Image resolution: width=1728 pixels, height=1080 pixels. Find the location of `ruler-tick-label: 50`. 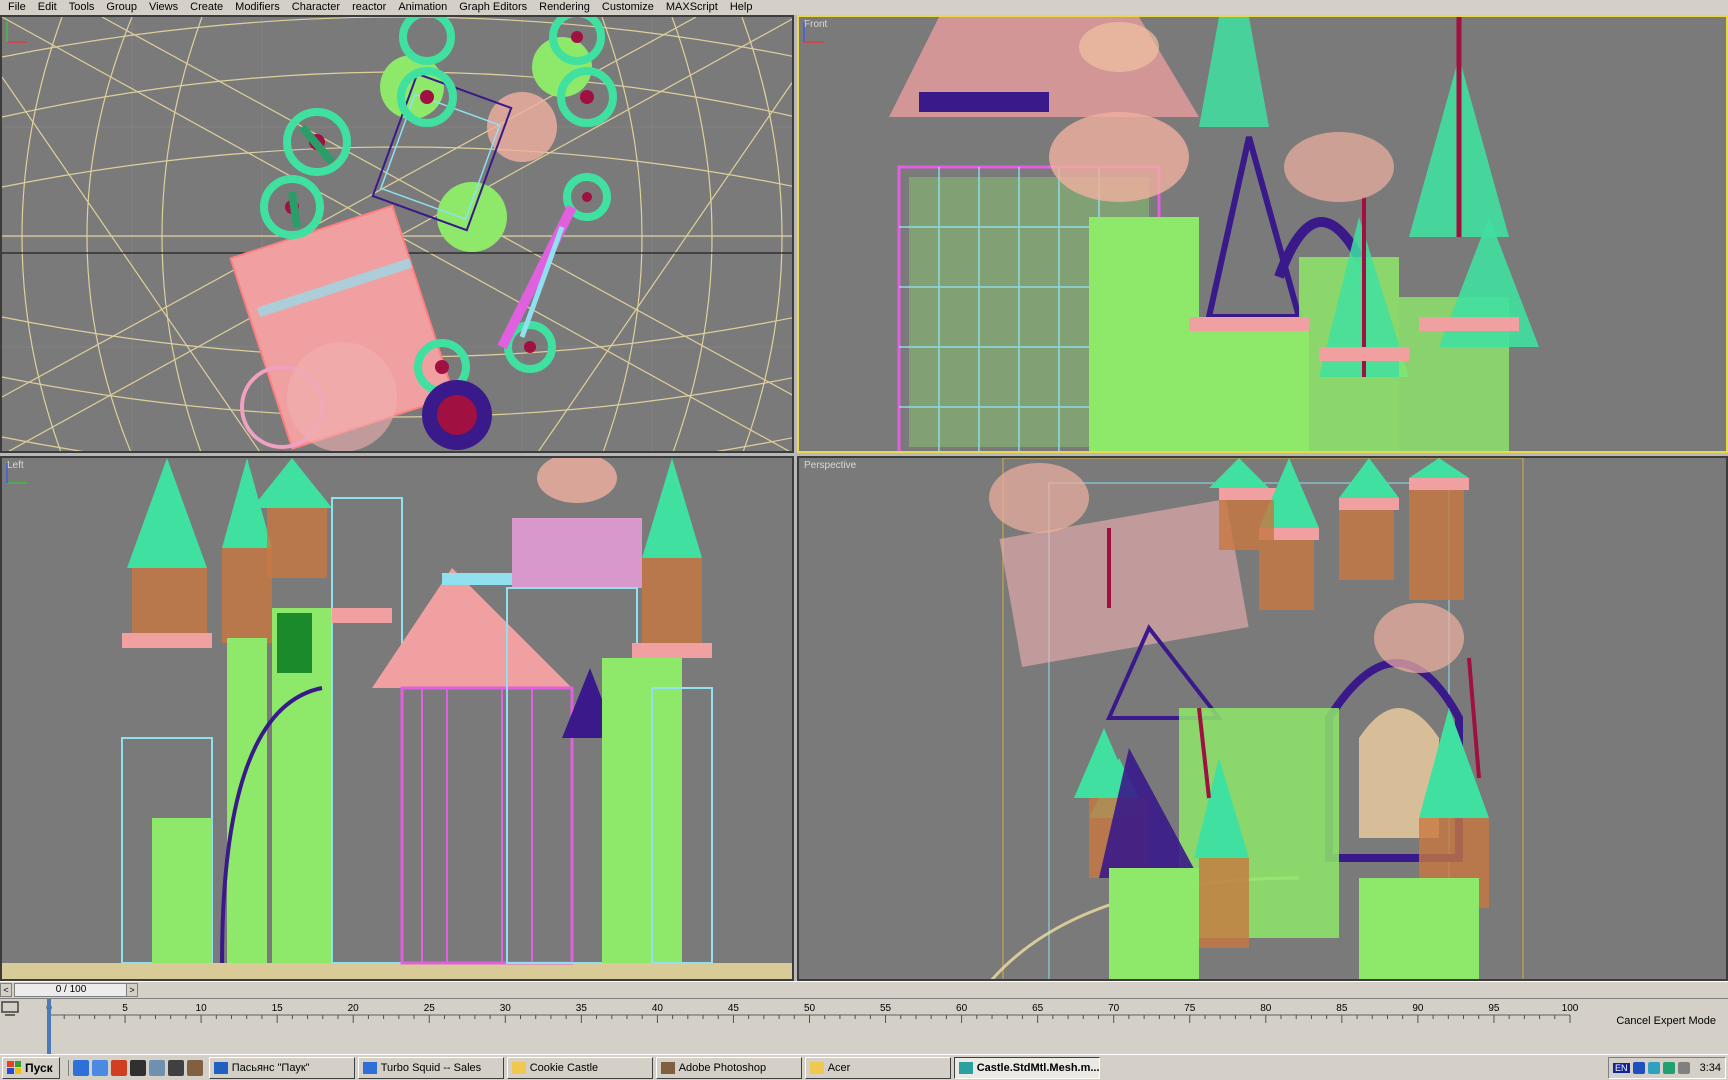

ruler-tick-label: 50 is located at coordinates (810, 1008).